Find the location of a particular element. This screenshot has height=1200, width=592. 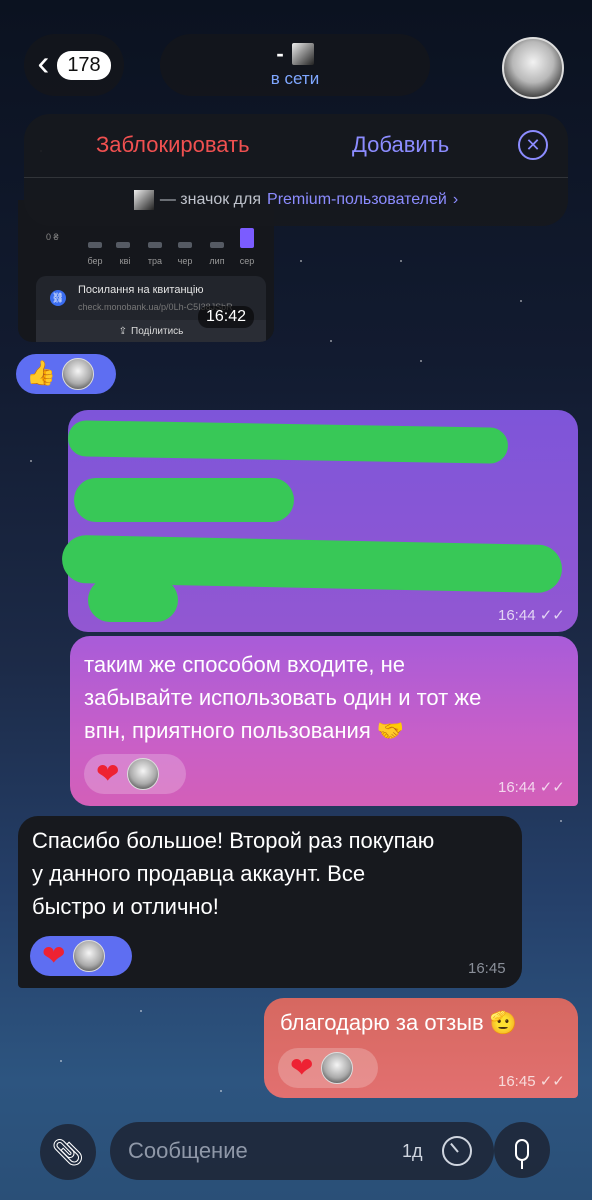

message-line: таким же способом входите, не is located at coordinates (244, 664).